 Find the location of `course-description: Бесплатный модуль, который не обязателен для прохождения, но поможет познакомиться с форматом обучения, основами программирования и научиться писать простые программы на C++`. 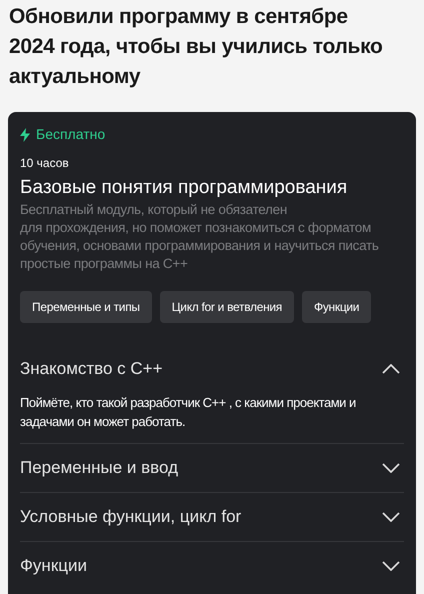

course-description: Бесплатный модуль, который не обязателен для прохождения, но поможет познакомиться с форматом обучения, основами программирования и научиться писать простые программы на C++ is located at coordinates (200, 237).